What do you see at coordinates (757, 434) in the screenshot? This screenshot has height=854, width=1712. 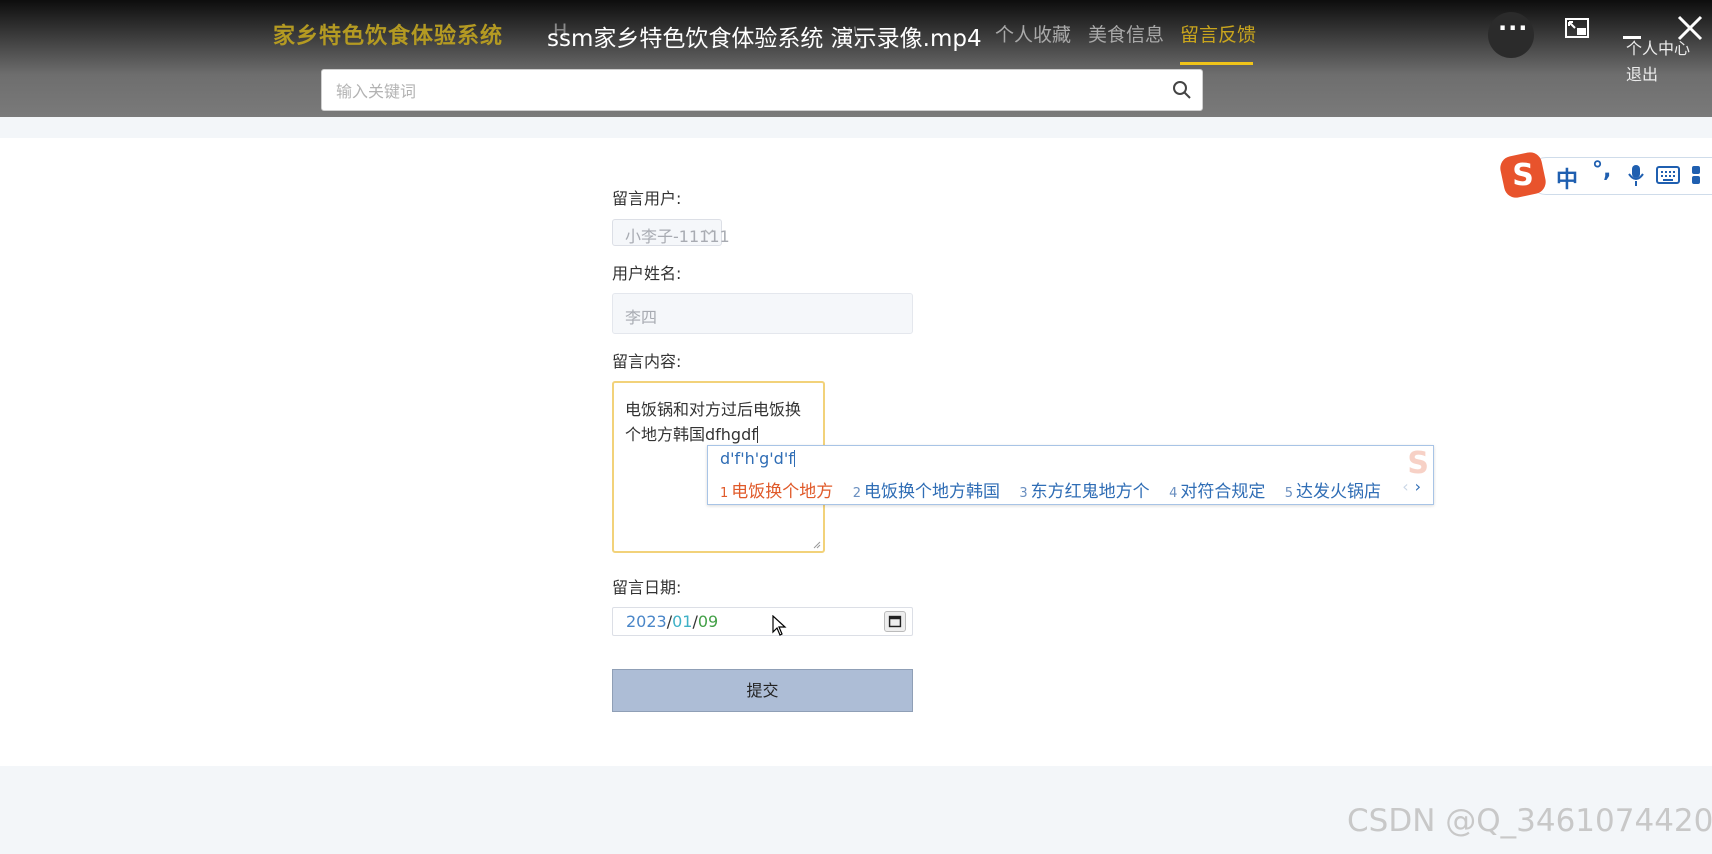 I see `text-caret` at bounding box center [757, 434].